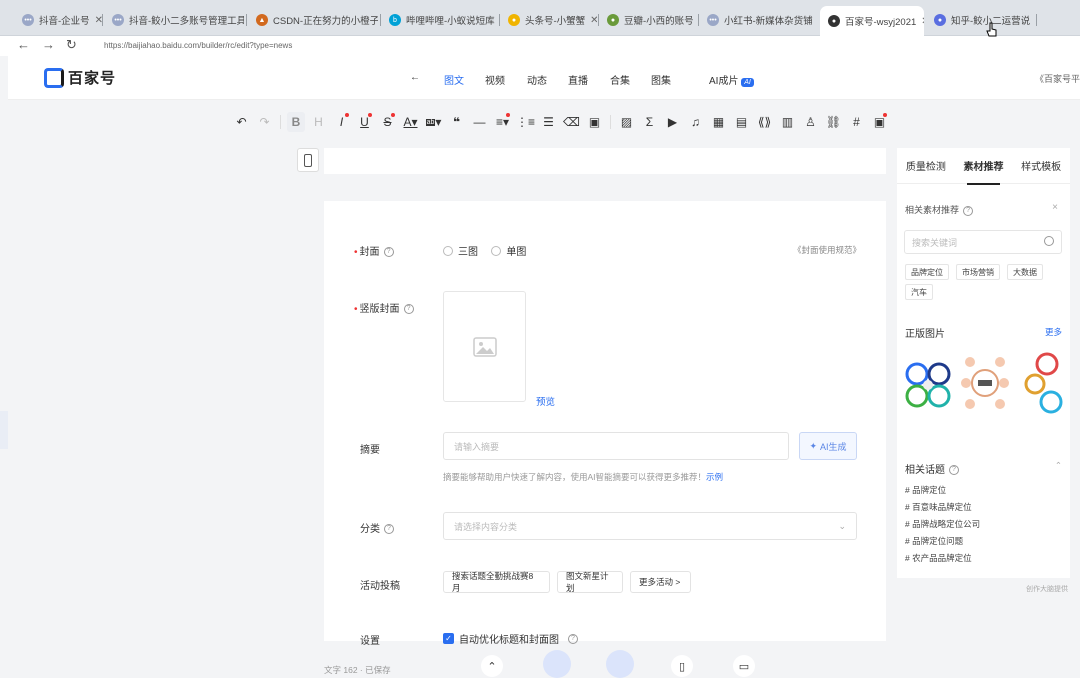  What do you see at coordinates (1057, 78) in the screenshot?
I see `header-right-link: 《百家号平` at bounding box center [1057, 78].